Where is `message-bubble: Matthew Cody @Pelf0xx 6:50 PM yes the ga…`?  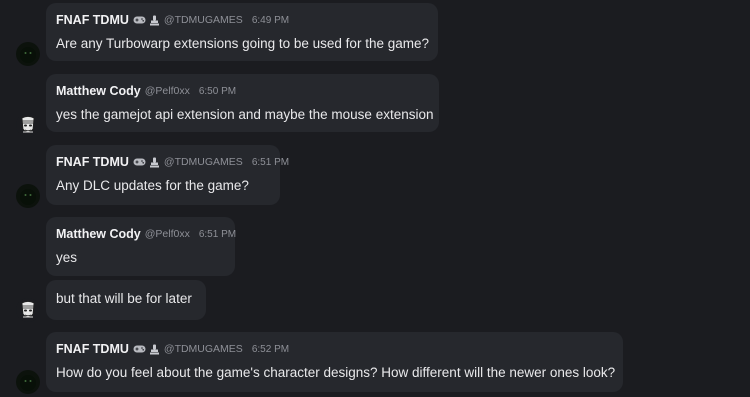 message-bubble: Matthew Cody @Pelf0xx 6:50 PM yes the ga… is located at coordinates (242, 103).